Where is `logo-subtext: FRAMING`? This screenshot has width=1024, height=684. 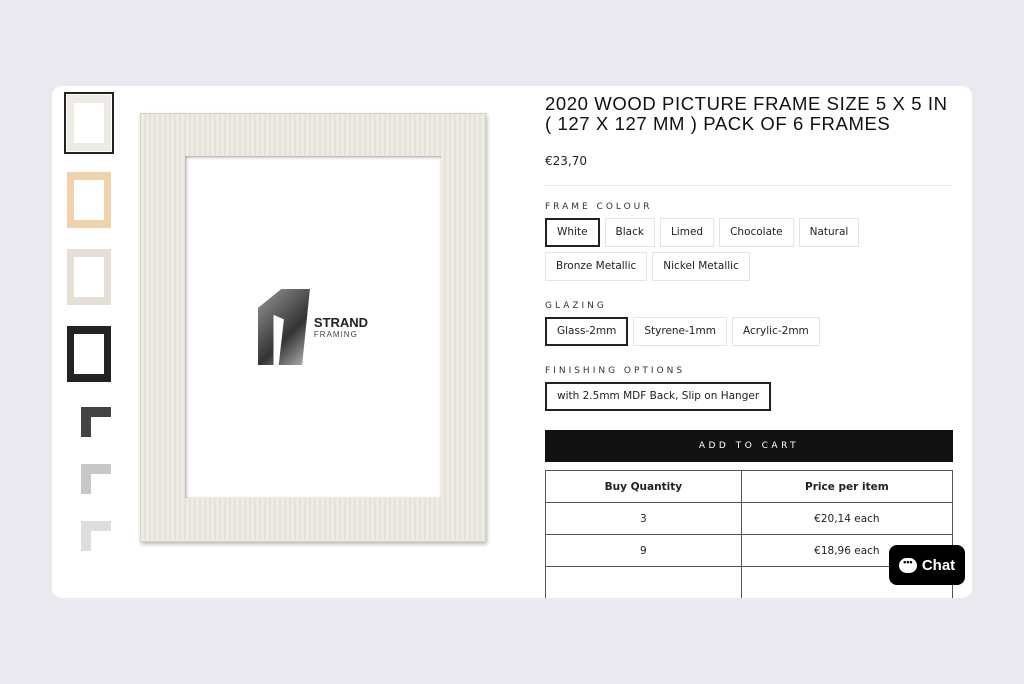
logo-subtext: FRAMING is located at coordinates (335, 334).